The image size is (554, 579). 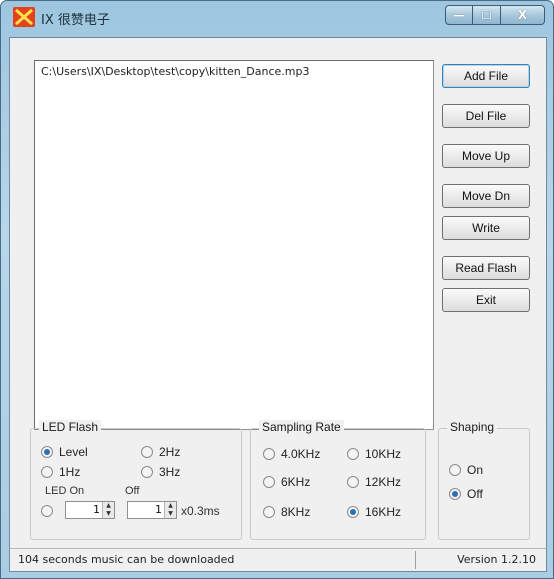 What do you see at coordinates (472, 427) in the screenshot?
I see `shaping-label: Shaping` at bounding box center [472, 427].